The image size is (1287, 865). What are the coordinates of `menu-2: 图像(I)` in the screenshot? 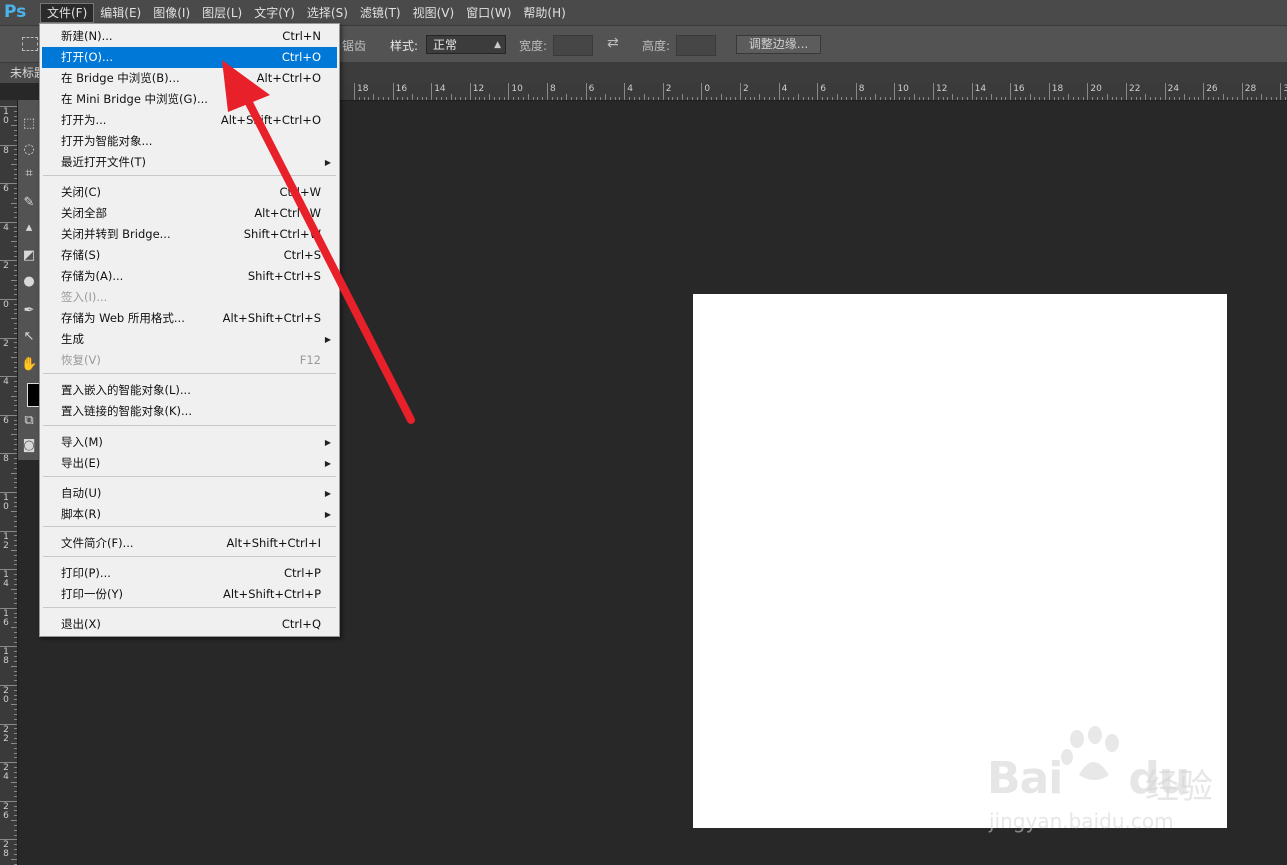 It's located at (171, 13).